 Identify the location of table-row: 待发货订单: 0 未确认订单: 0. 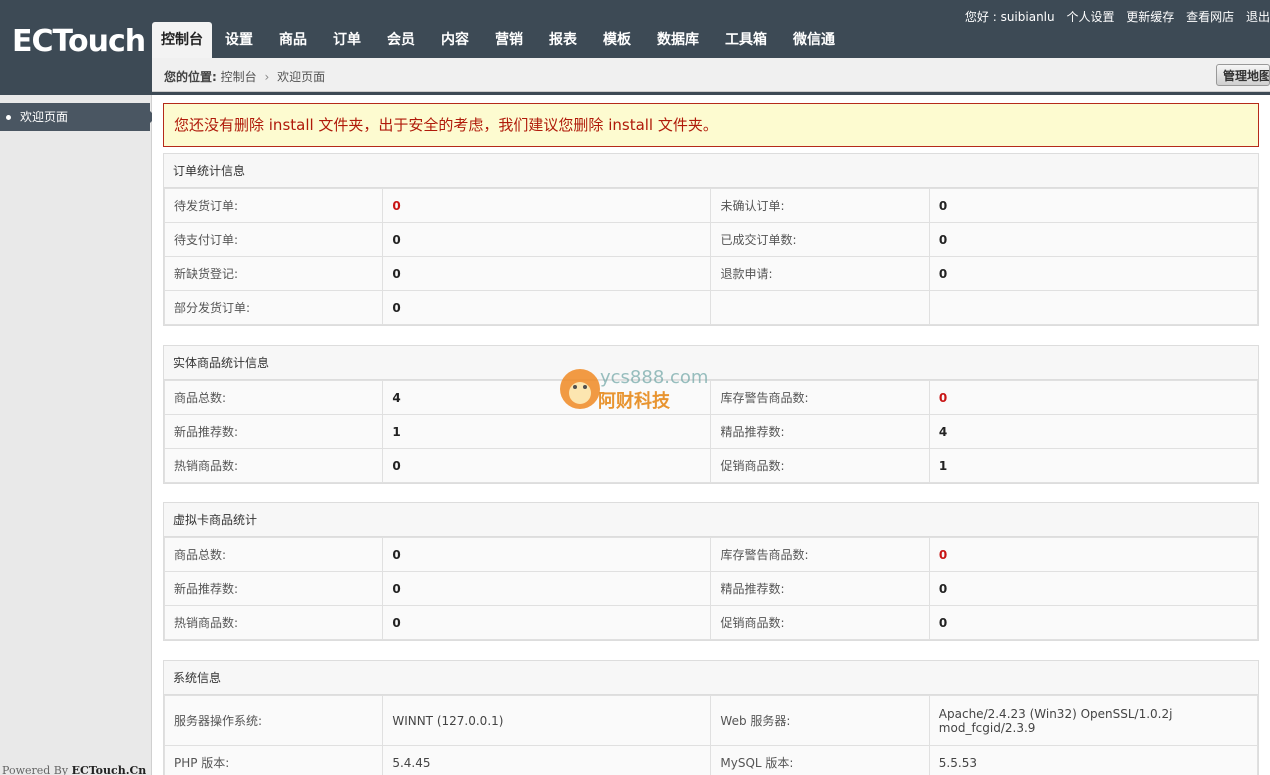
(711, 205).